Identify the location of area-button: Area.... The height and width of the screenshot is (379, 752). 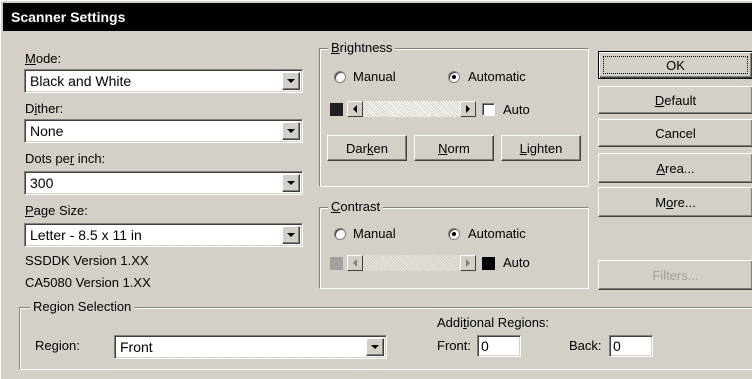
(675, 168).